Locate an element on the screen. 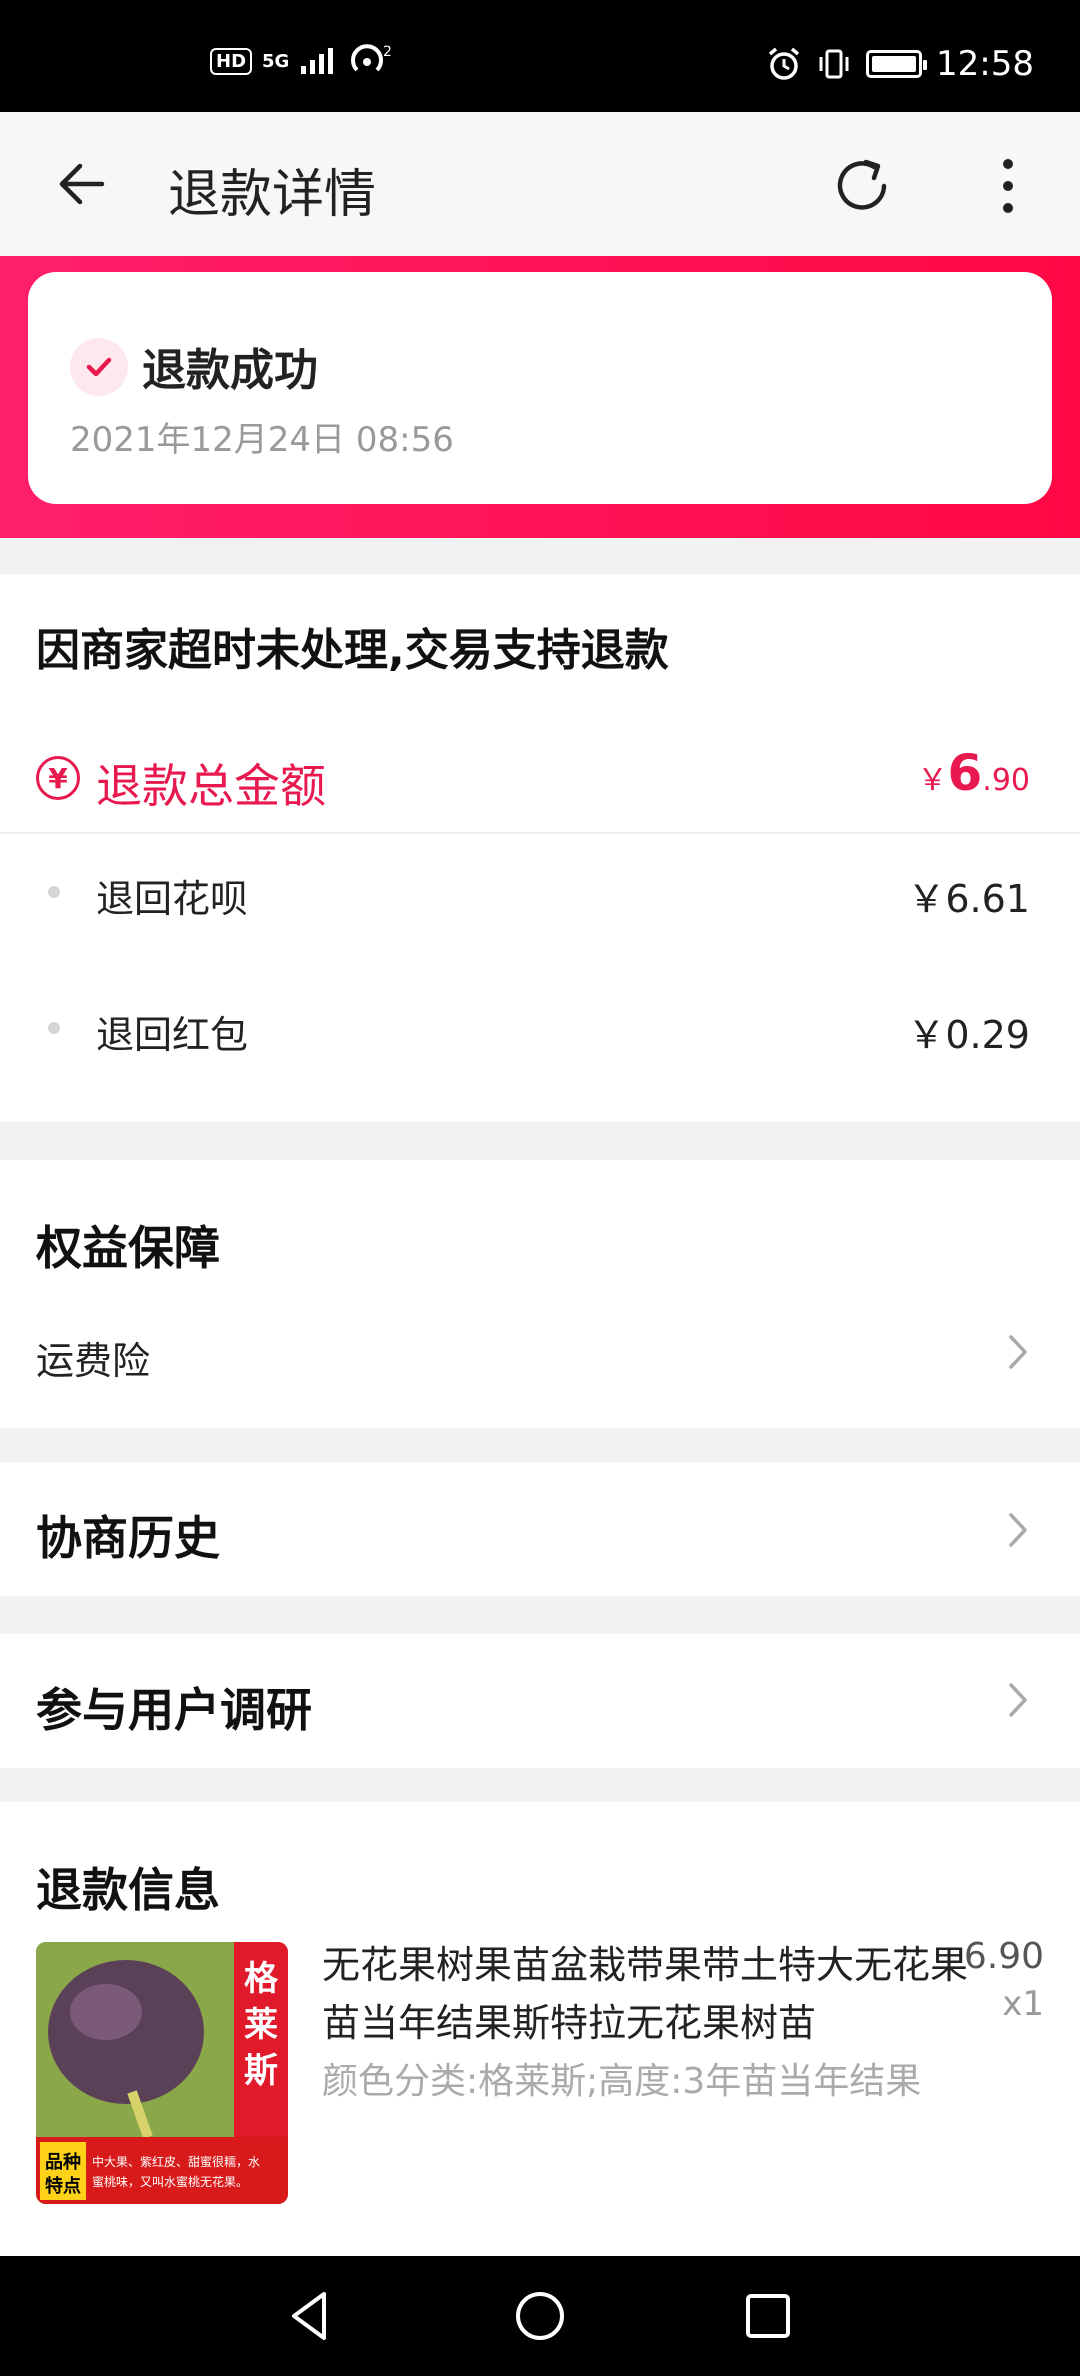 The height and width of the screenshot is (2376, 1080). hd-icon: HD is located at coordinates (231, 61).